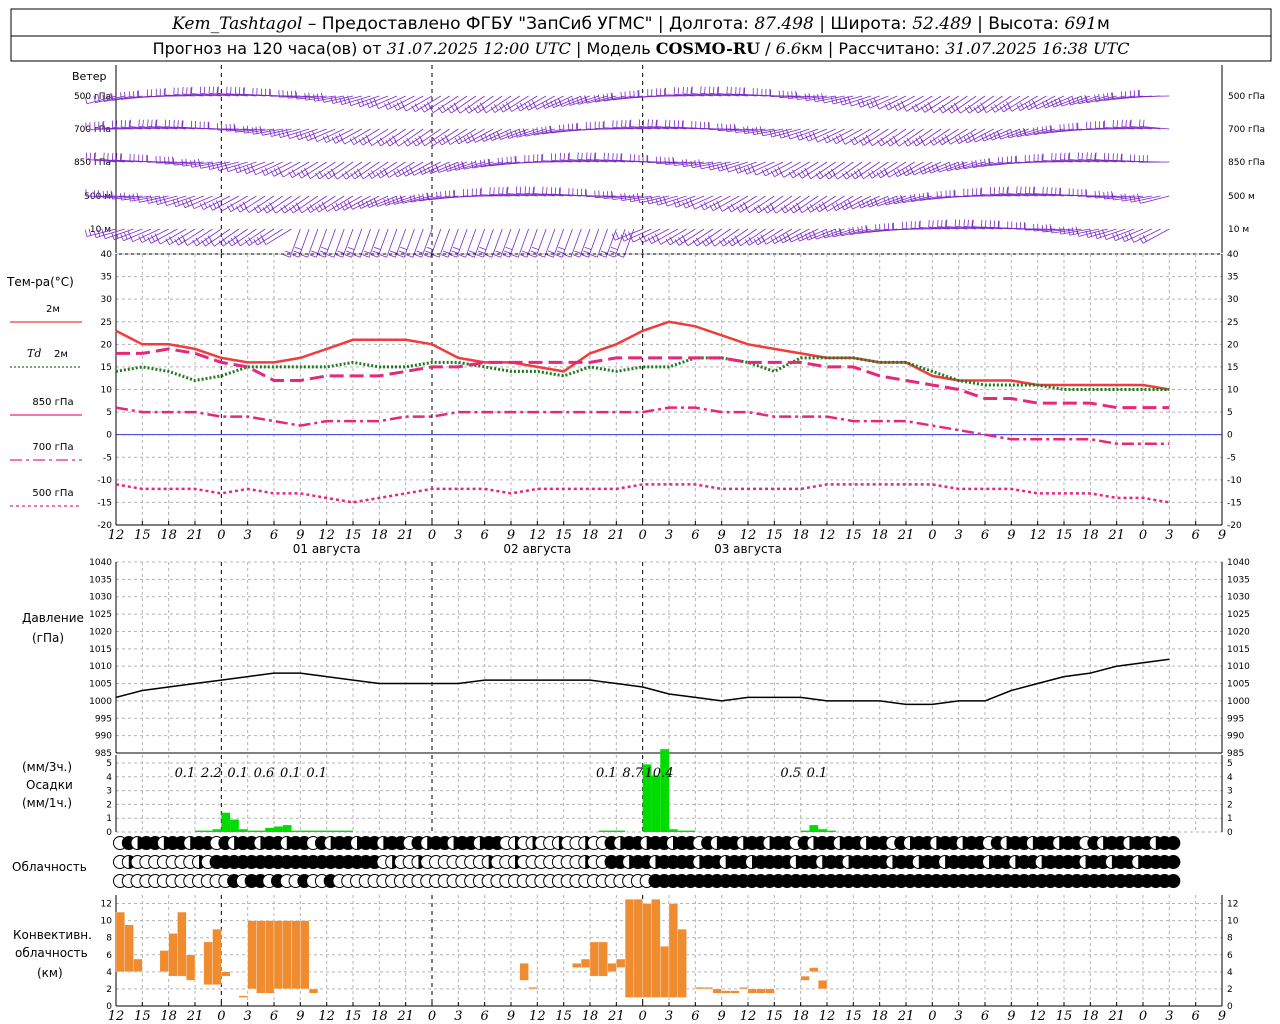 This screenshot has height=1024, width=1280. Describe the element at coordinates (1246, 130) in the screenshot. I see `wind-level-label-right: 700 гПа` at that location.